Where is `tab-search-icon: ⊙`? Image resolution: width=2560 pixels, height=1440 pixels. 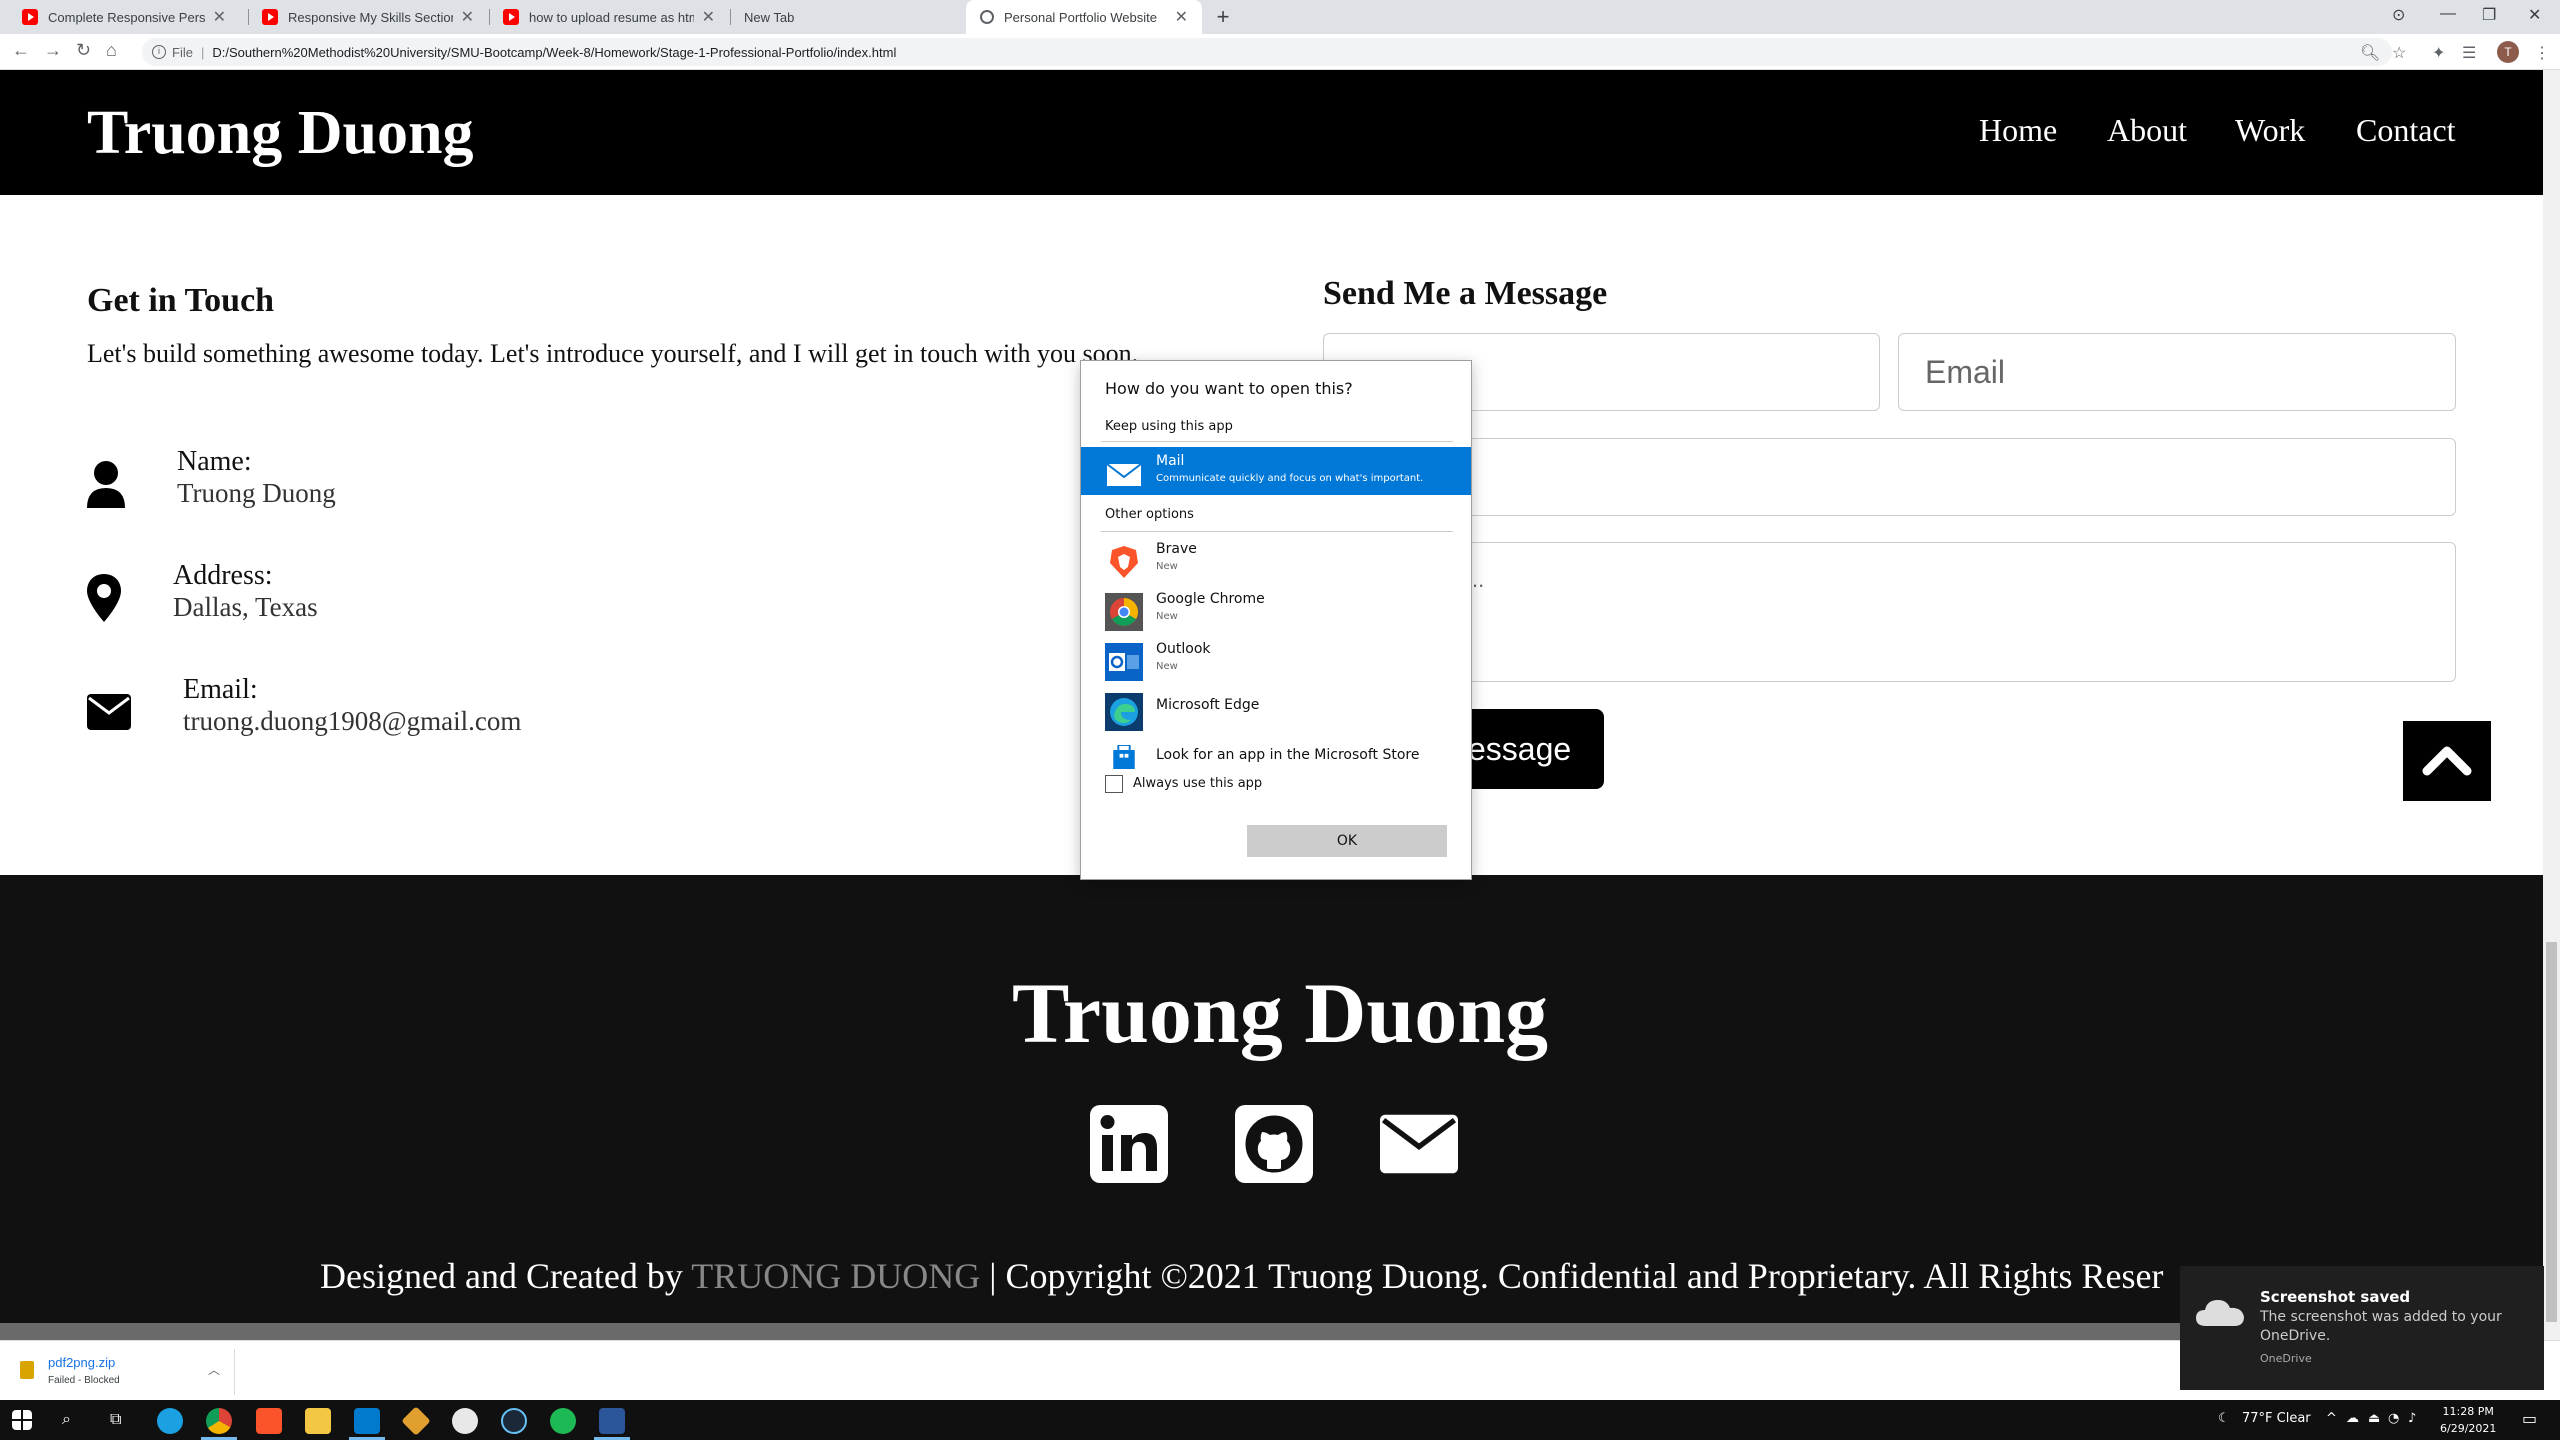
tab-search-icon: ⊙ is located at coordinates (2398, 15).